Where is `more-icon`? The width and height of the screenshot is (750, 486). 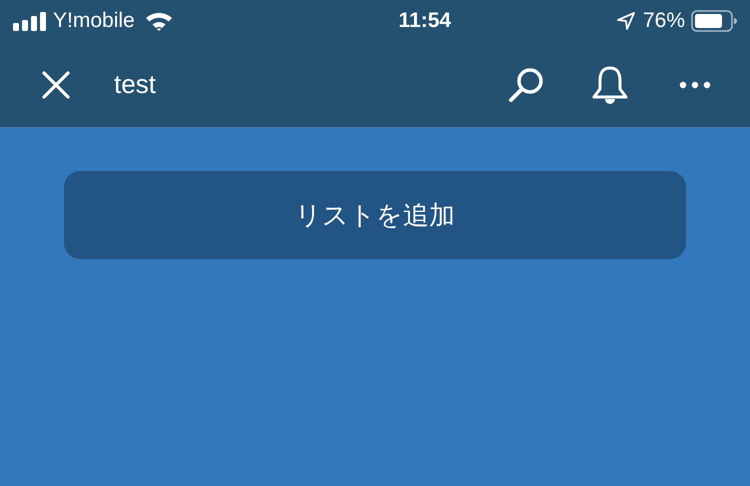
more-icon is located at coordinates (695, 84).